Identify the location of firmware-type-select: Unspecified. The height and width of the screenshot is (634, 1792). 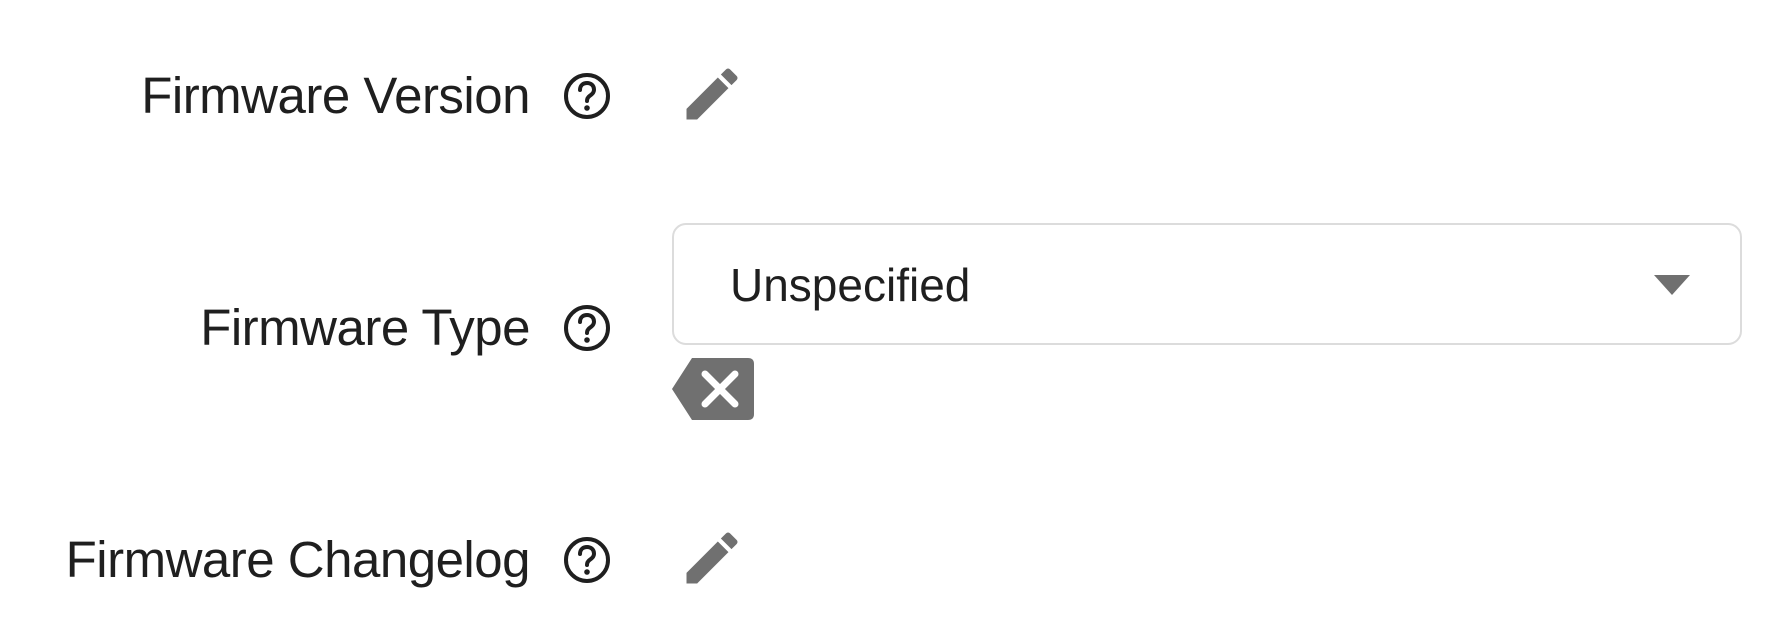
(1207, 284).